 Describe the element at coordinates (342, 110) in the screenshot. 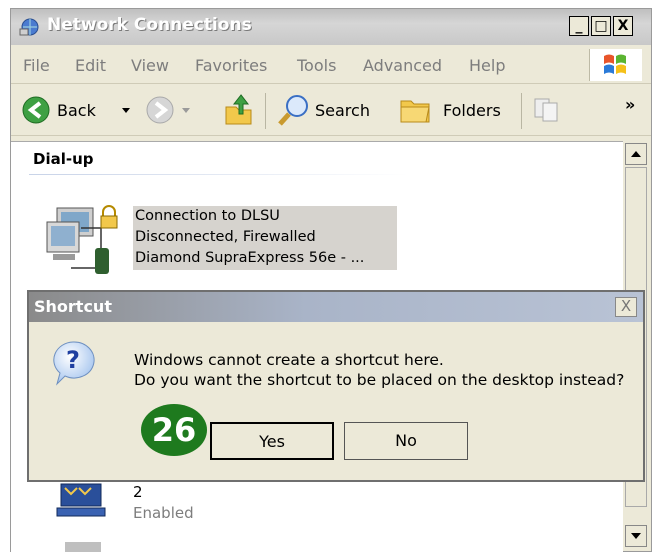

I see `search-button: Search` at that location.